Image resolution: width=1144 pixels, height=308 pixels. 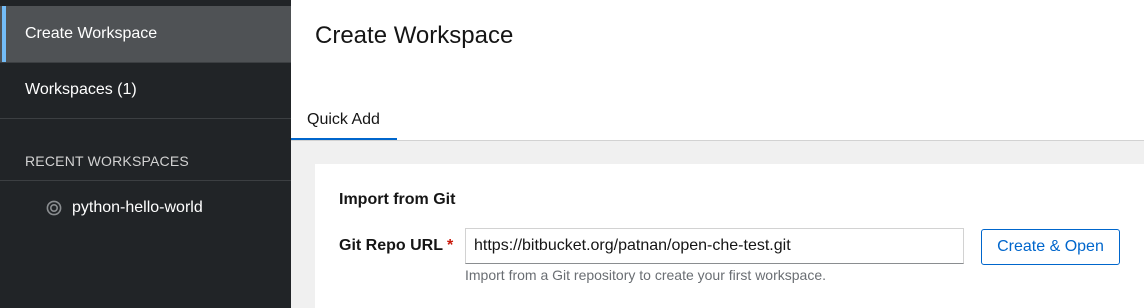 What do you see at coordinates (107, 161) in the screenshot?
I see `recent-workspaces-title: RECENT WORKSPACES` at bounding box center [107, 161].